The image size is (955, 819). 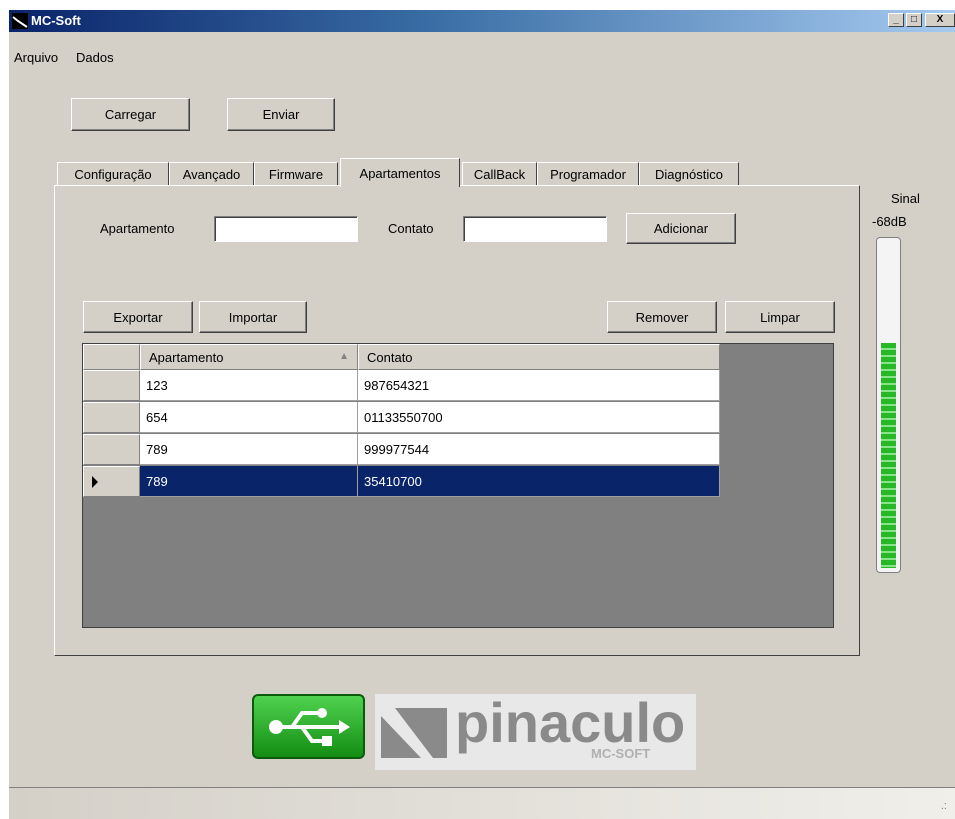 What do you see at coordinates (588, 174) in the screenshot?
I see `tab-programador: Programador` at bounding box center [588, 174].